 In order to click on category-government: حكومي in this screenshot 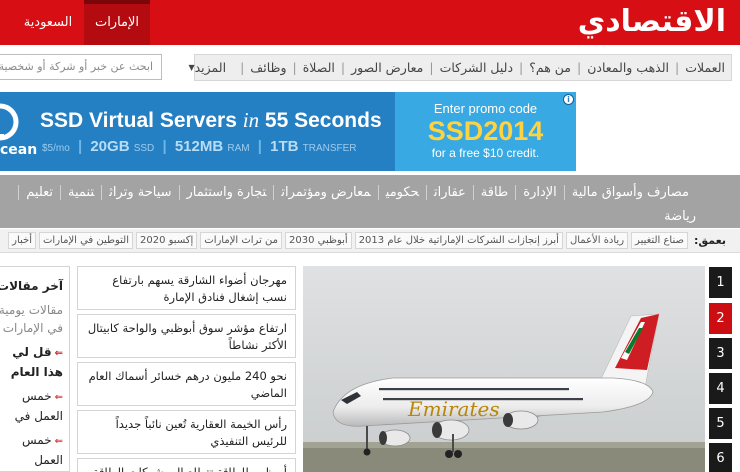, I will do `click(401, 192)`.